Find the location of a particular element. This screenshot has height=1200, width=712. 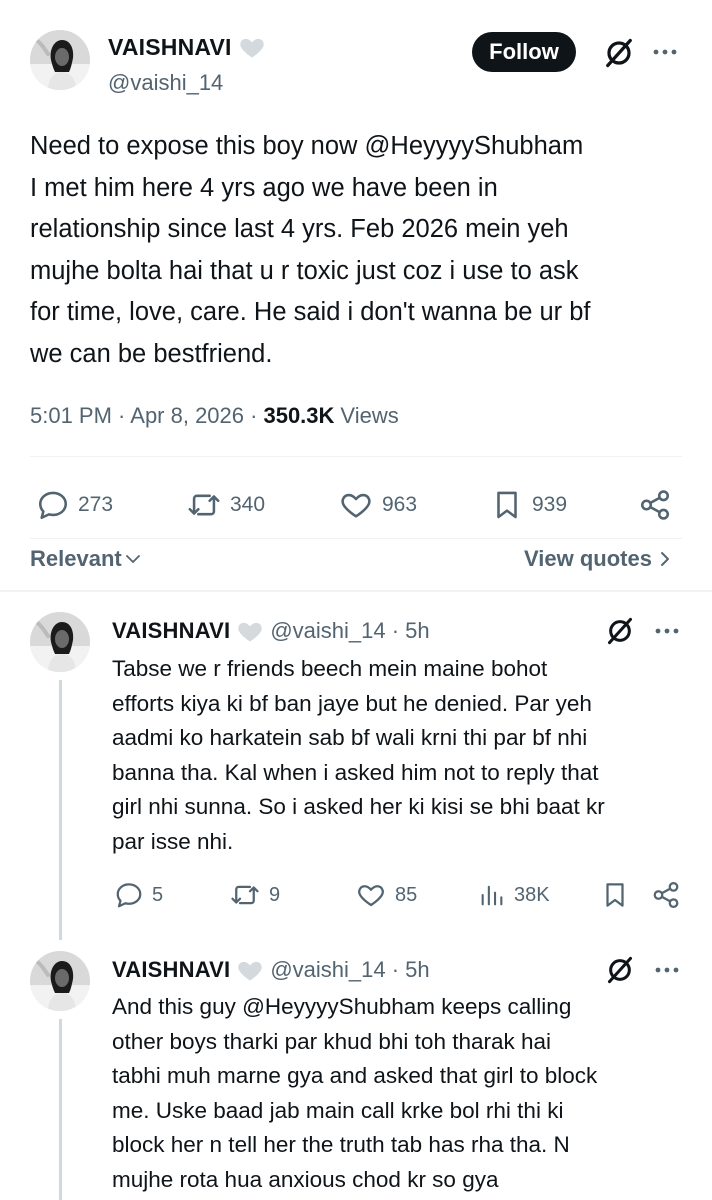

views-button: 38K is located at coordinates (514, 895).